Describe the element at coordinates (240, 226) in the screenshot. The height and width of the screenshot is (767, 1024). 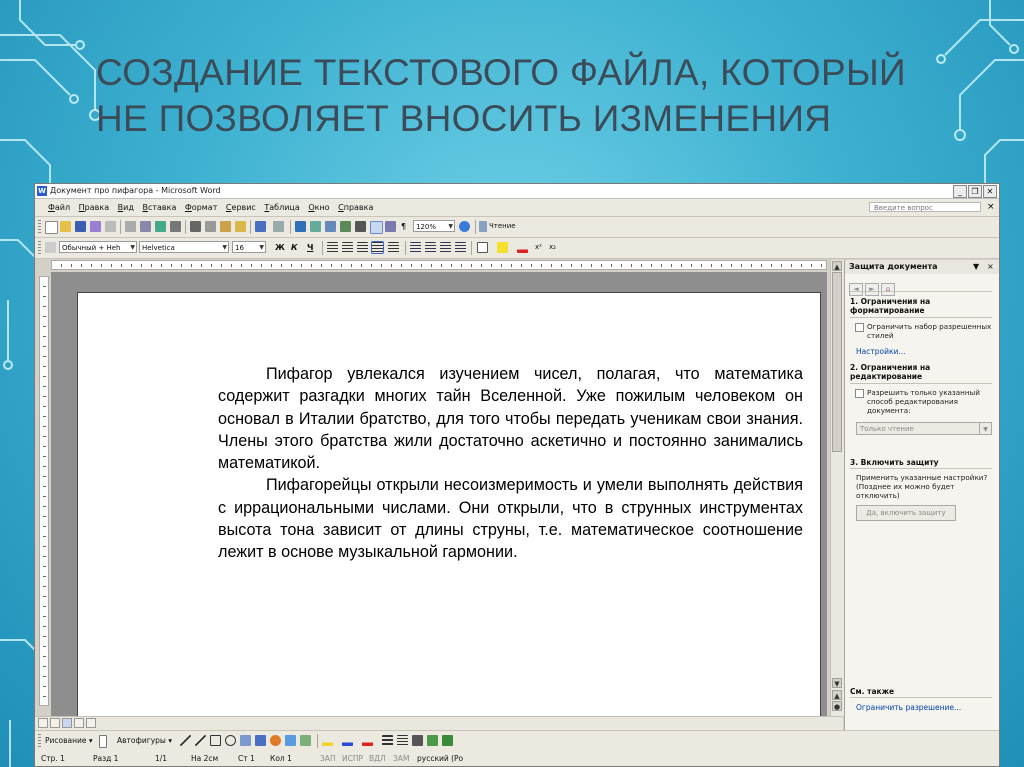
I see `format-painter-icon` at that location.